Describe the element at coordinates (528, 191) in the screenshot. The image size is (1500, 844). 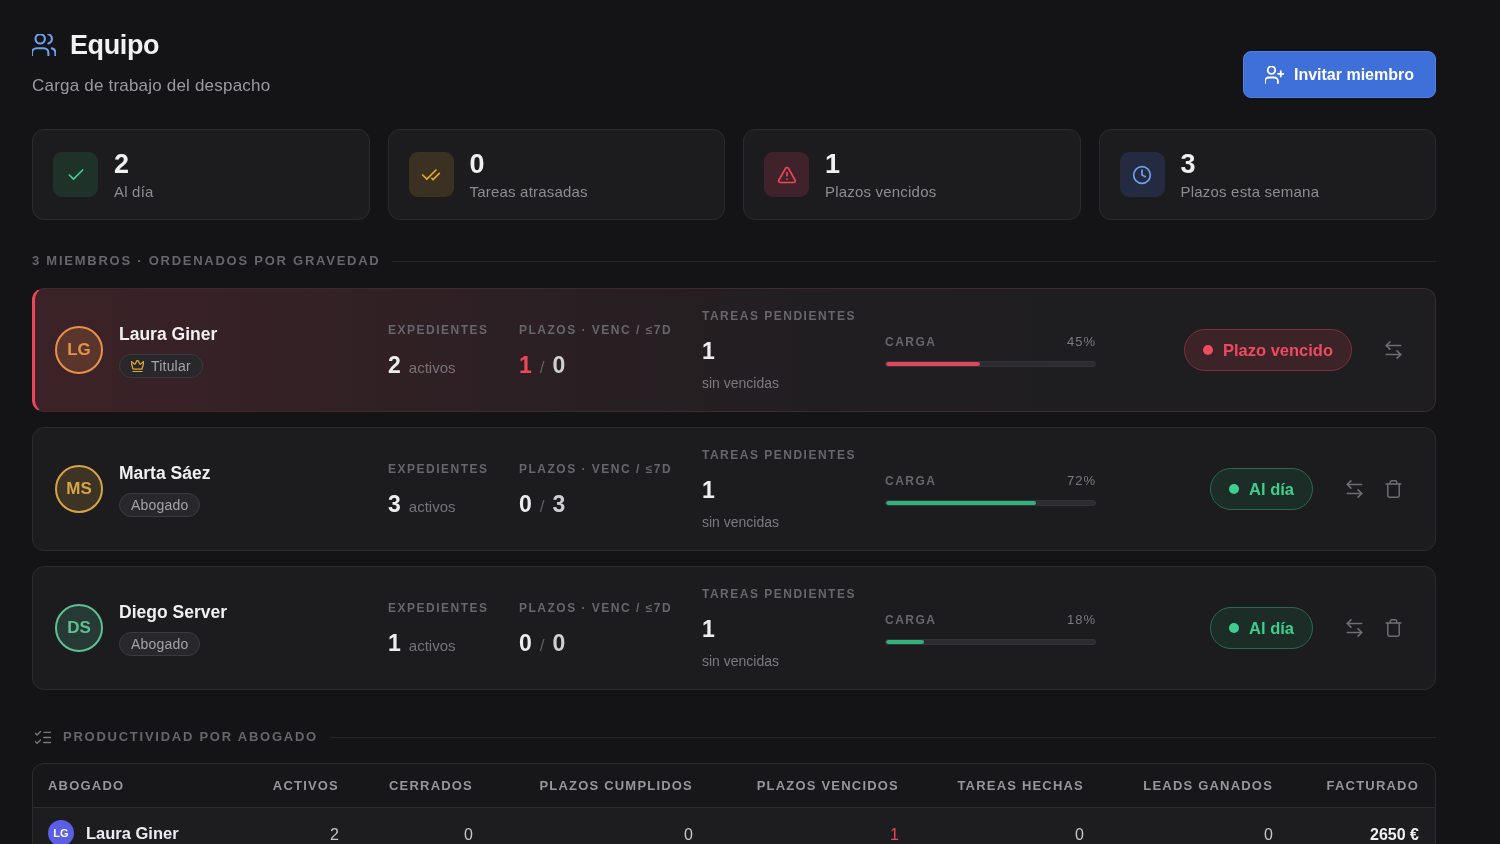
I see `stat-label: Tareas atrasadas` at that location.